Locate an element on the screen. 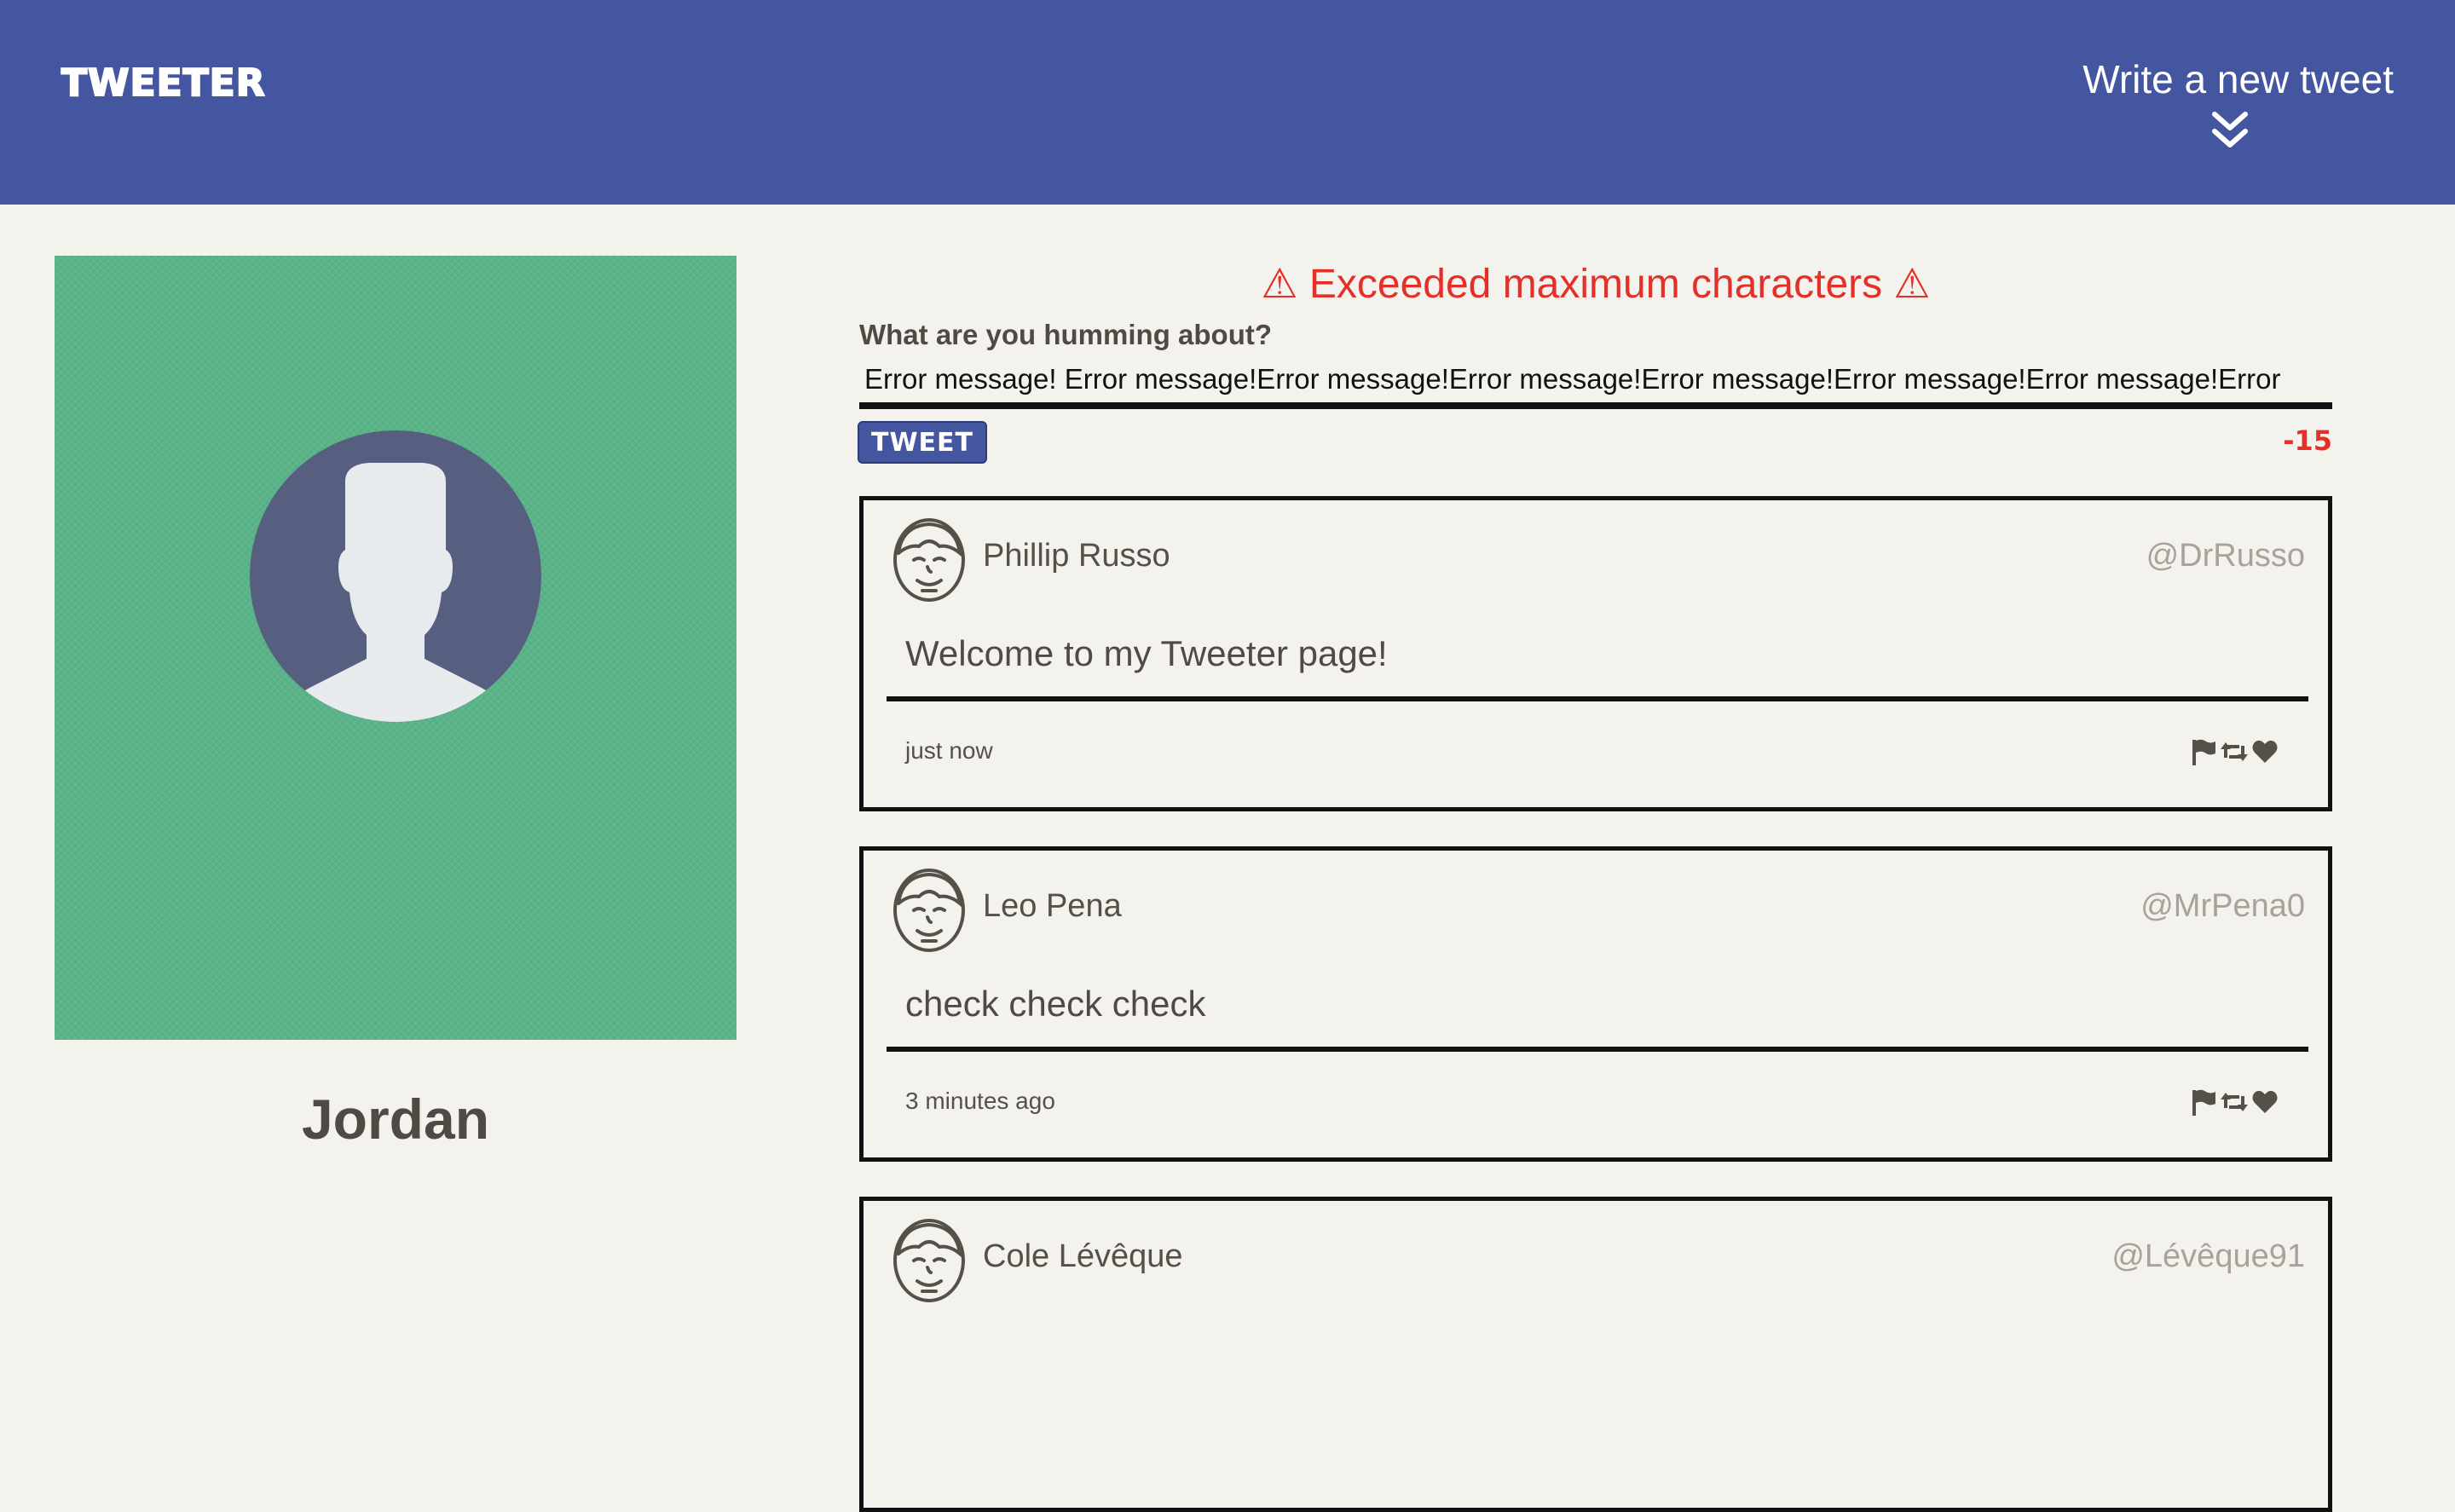 The image size is (2455, 1512). write-new-tweet-label: Write a new tweet is located at coordinates (2215, 79).